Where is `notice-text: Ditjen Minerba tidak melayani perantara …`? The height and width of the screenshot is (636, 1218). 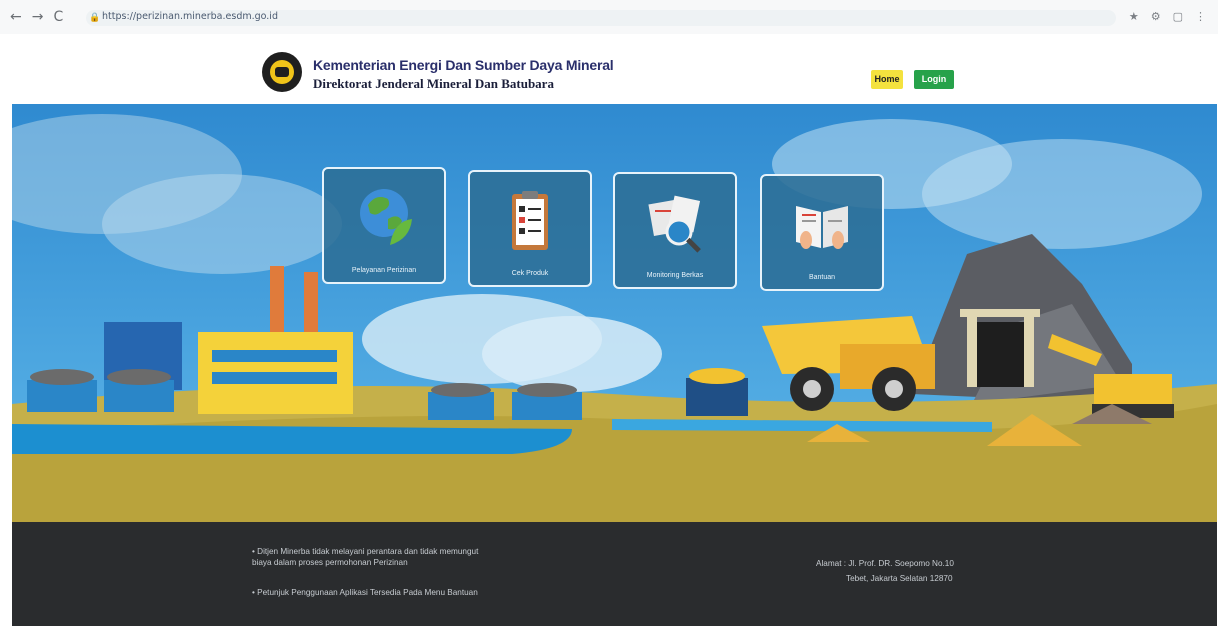 notice-text: Ditjen Minerba tidak melayani perantara … is located at coordinates (365, 557).